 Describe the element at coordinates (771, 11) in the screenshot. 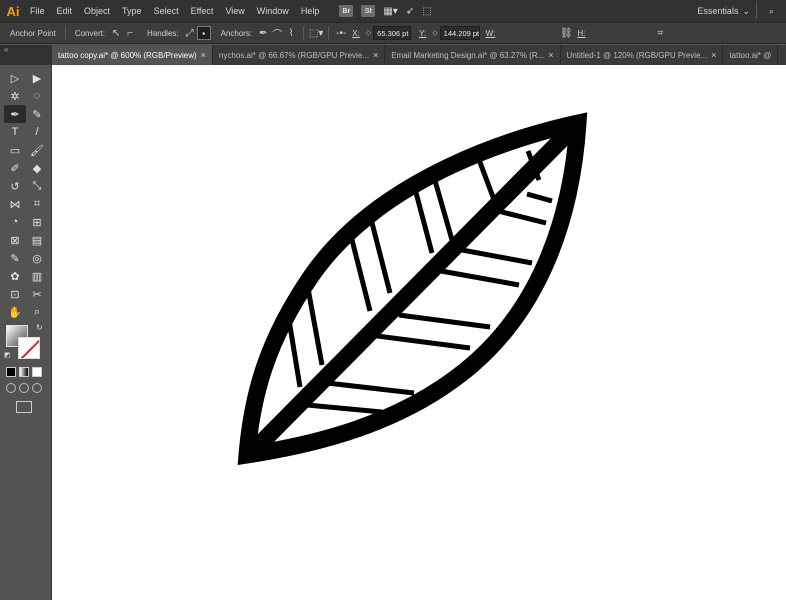

I see `search-icon: ⌕` at that location.